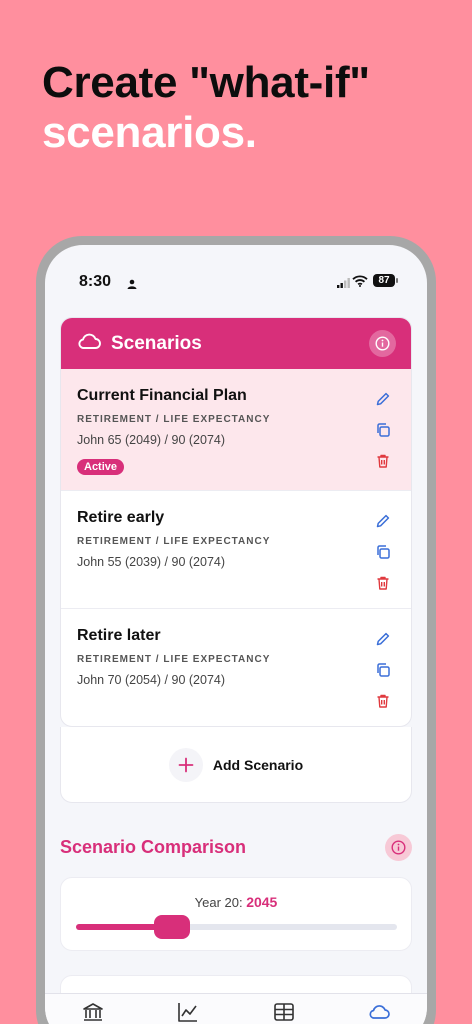  I want to click on year-value: 2045, so click(262, 902).